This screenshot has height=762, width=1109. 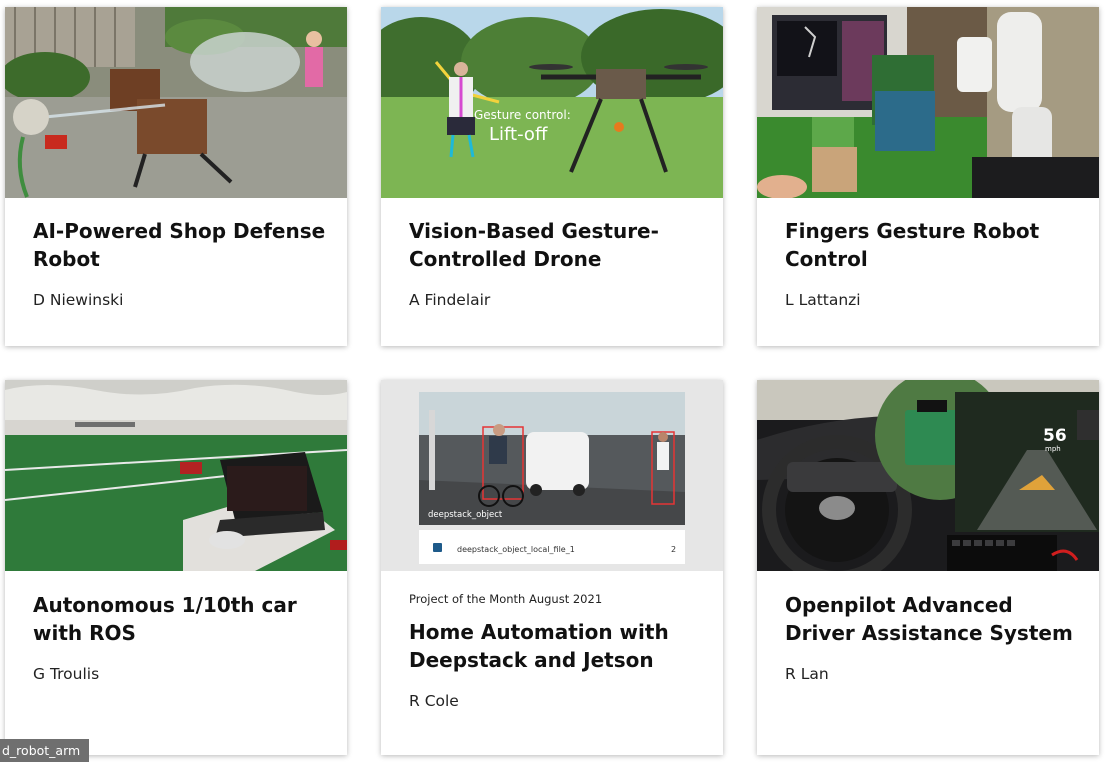 I want to click on project-card-fingers-gesture-robot: Fingers Gesture Robot Control L Lattanzi, so click(x=928, y=176).